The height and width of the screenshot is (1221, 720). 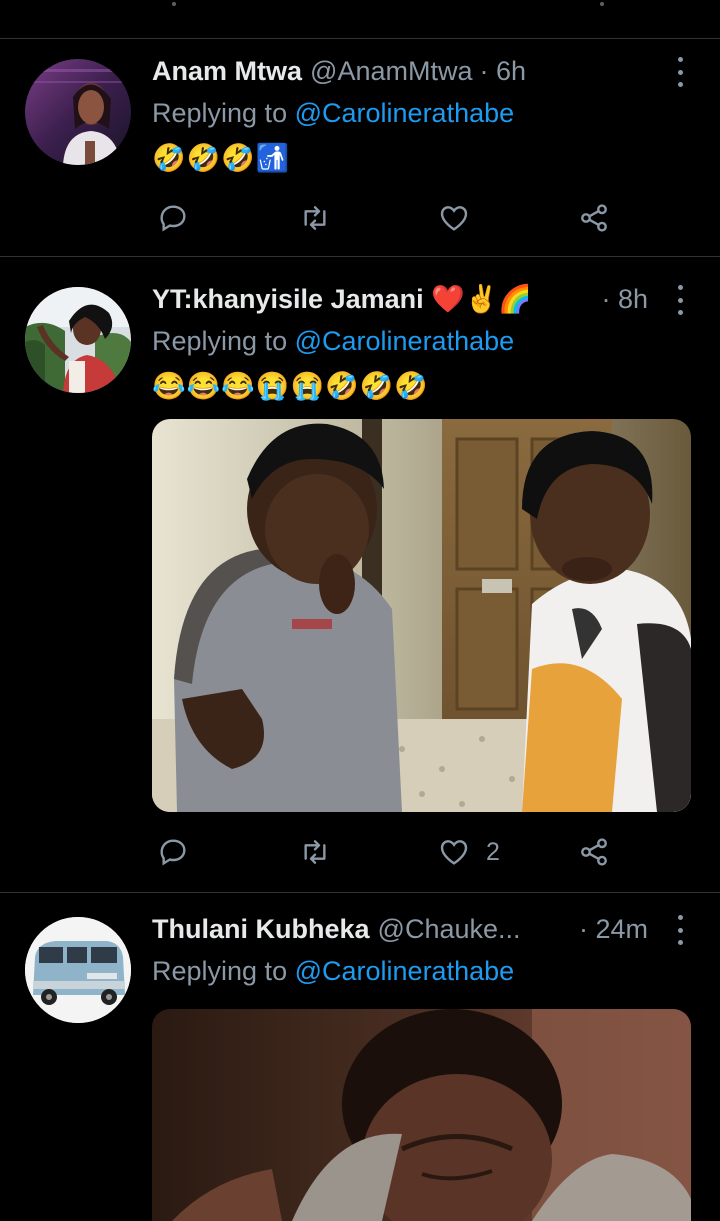 I want to click on user-handle: @AnamMtwa, so click(x=391, y=71).